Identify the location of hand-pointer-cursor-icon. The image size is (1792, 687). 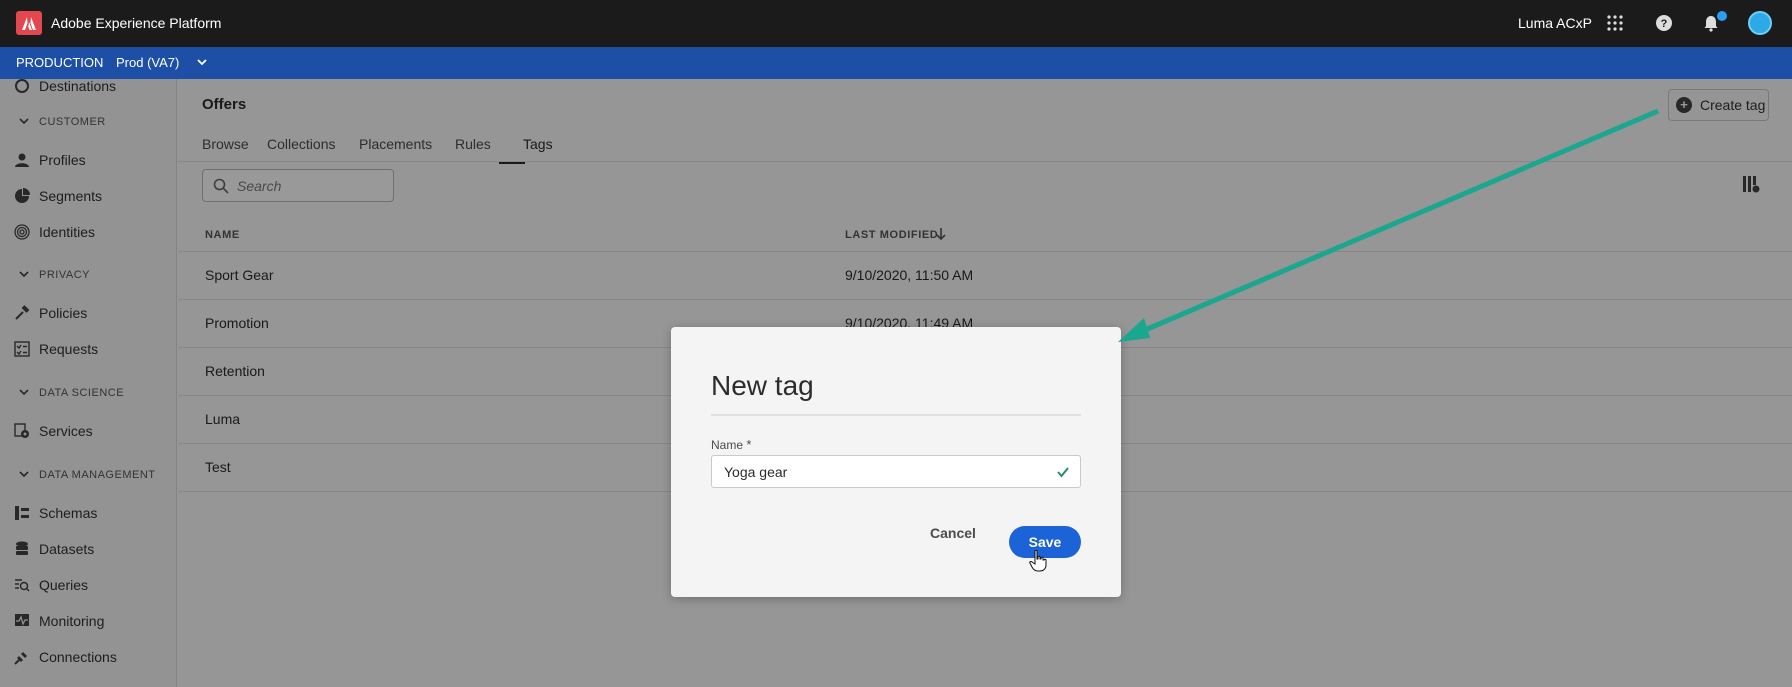
(1038, 560).